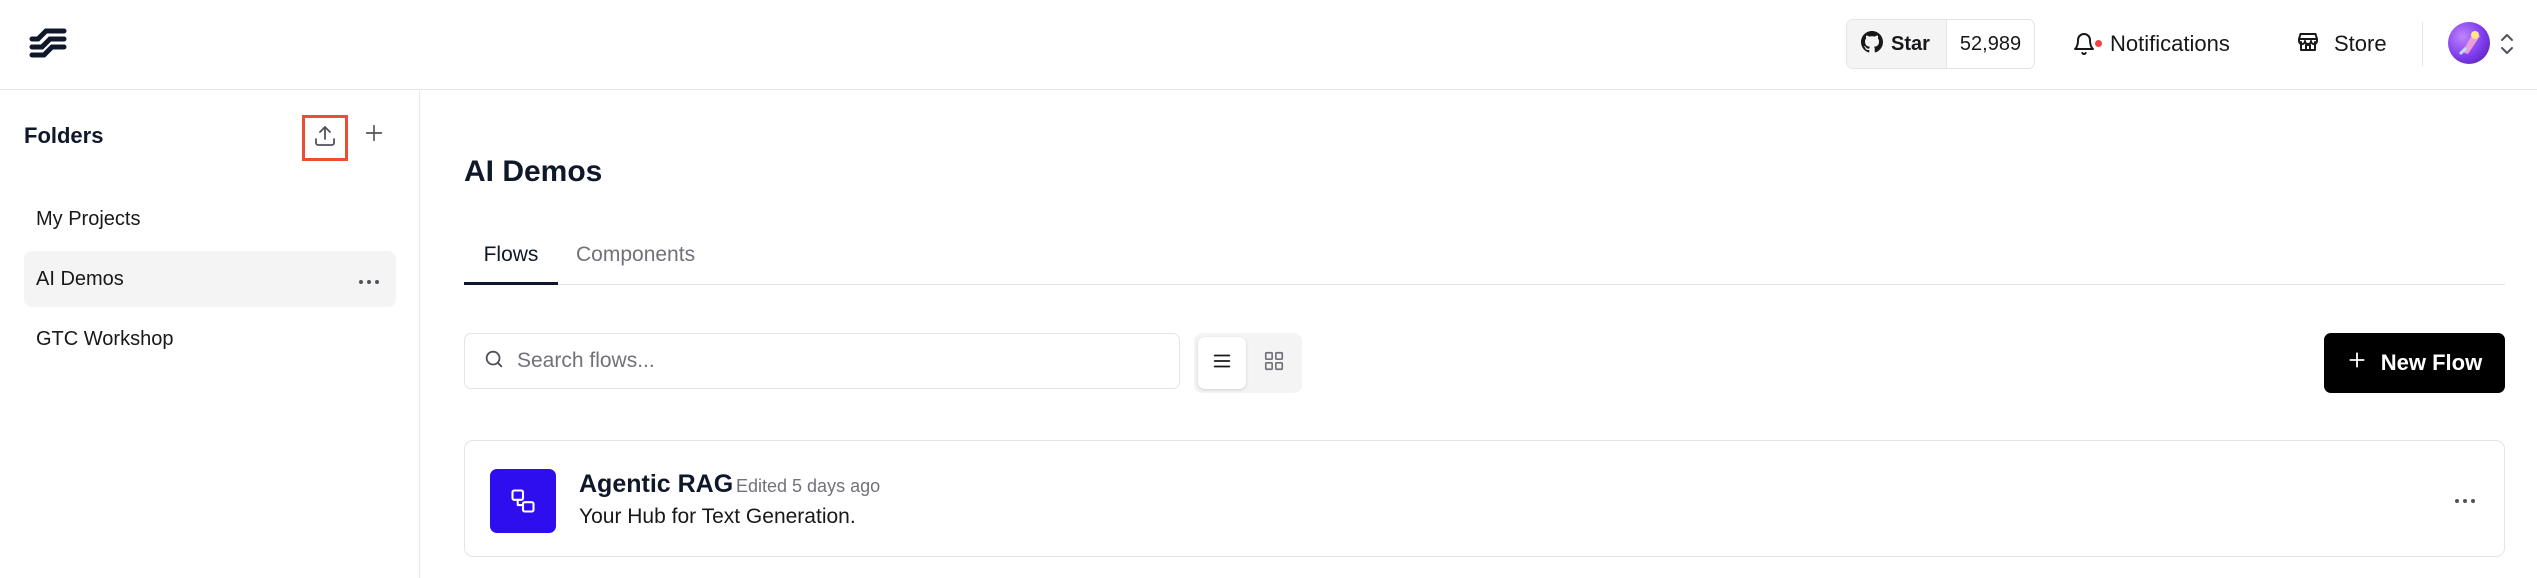 The width and height of the screenshot is (2537, 578). Describe the element at coordinates (1484, 260) in the screenshot. I see `tabs-bar: Flows Components` at that location.